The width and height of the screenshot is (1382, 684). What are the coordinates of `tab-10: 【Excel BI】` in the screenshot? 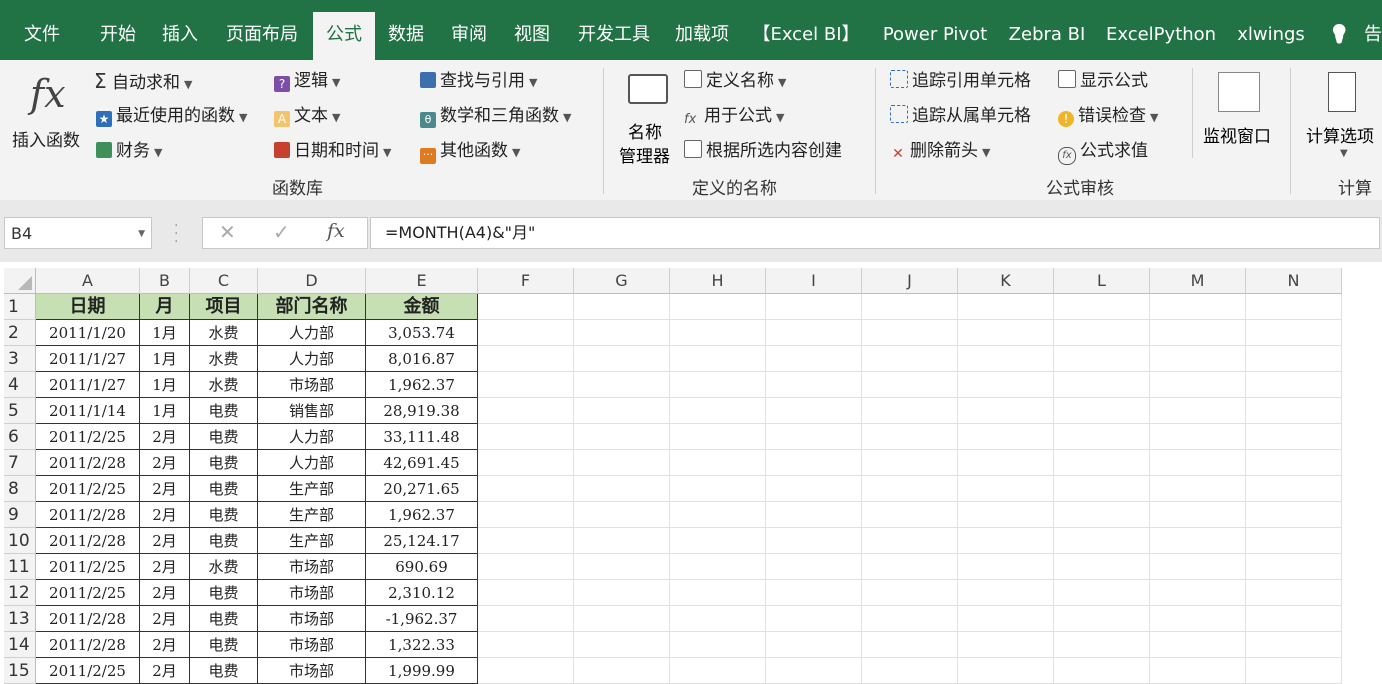 It's located at (806, 36).